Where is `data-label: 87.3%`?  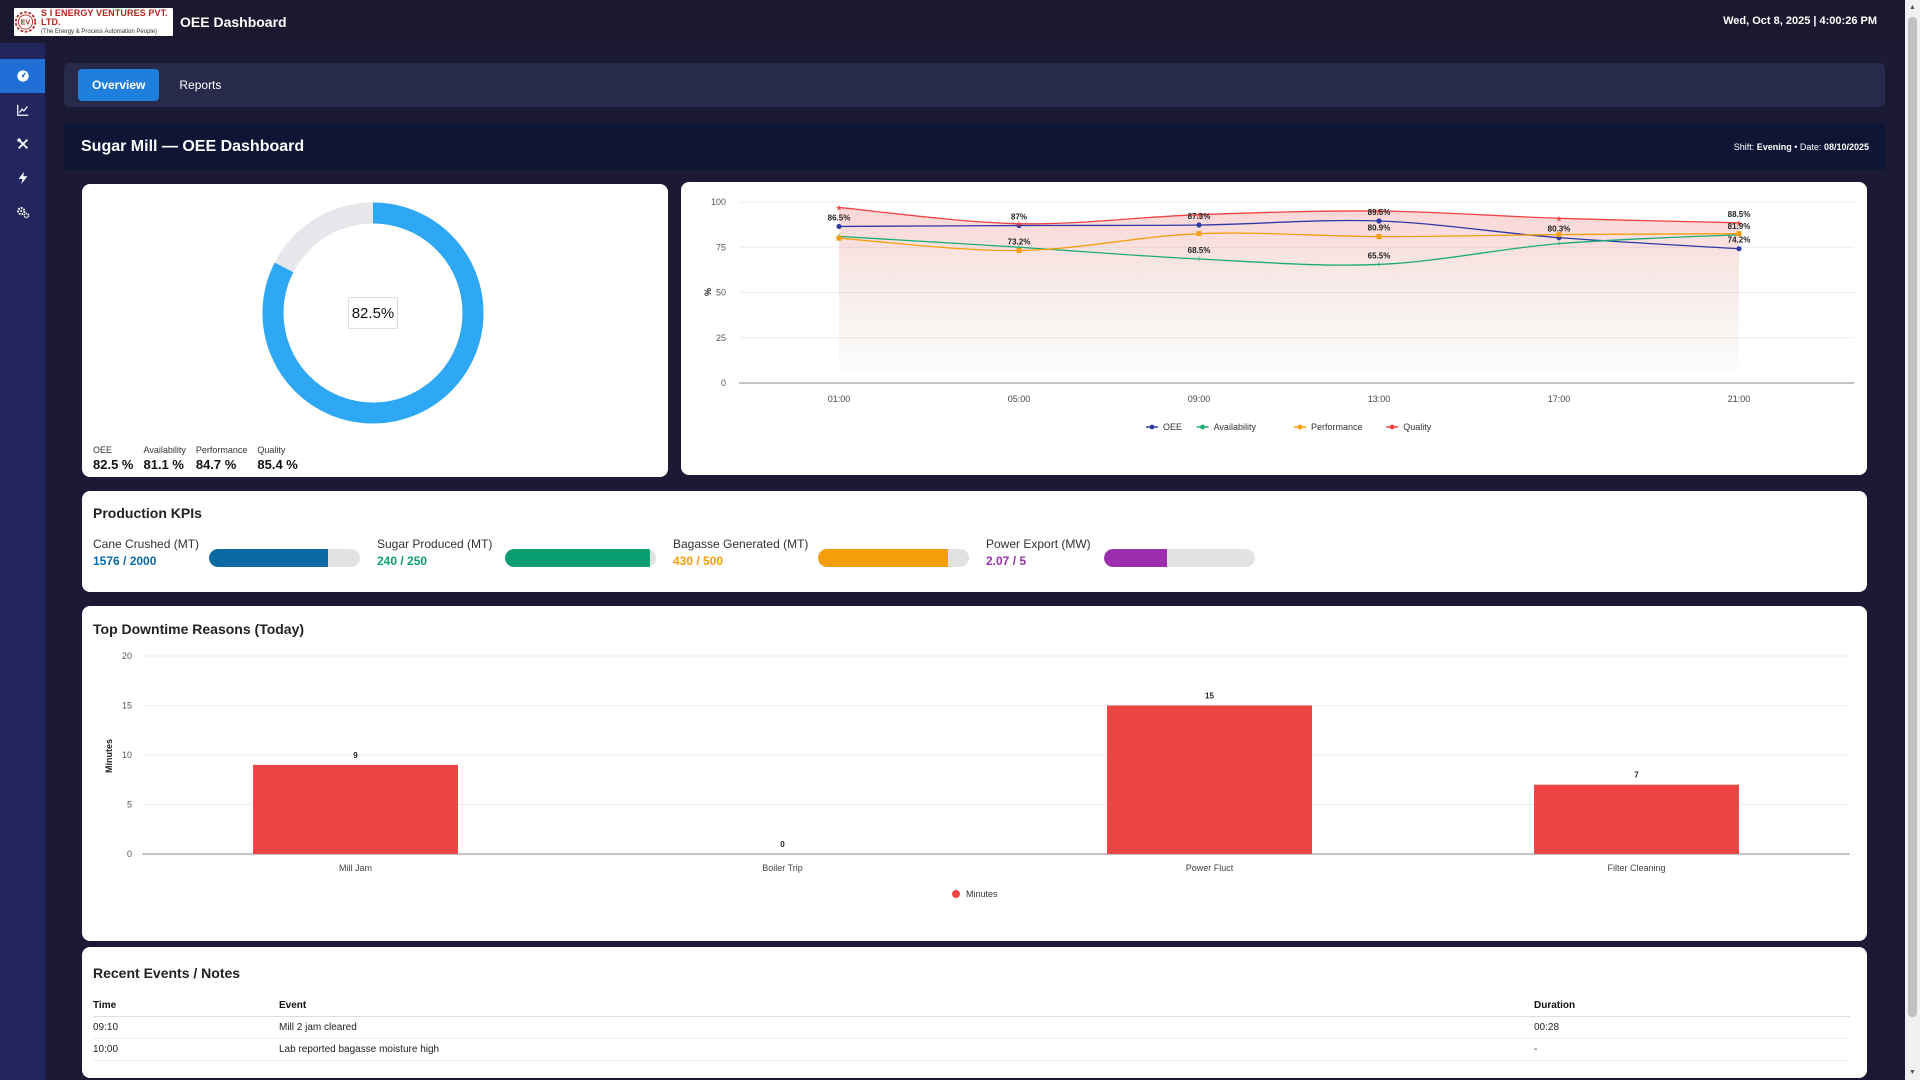
data-label: 87.3% is located at coordinates (1199, 216).